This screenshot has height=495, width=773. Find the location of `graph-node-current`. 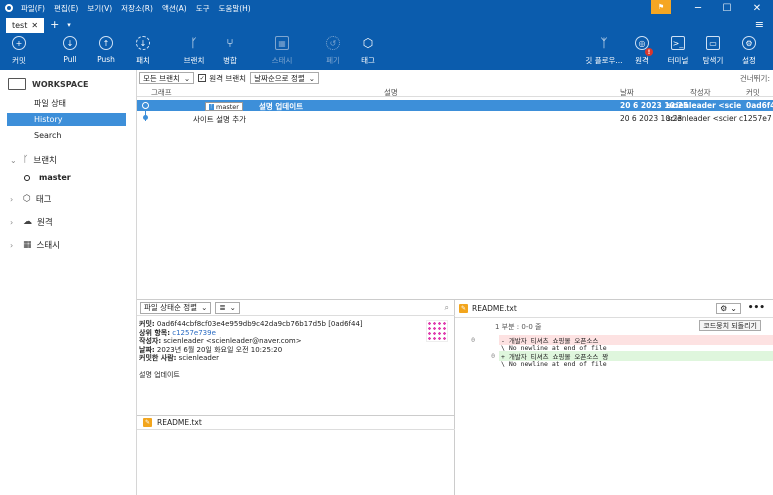

graph-node-current is located at coordinates (145, 105).